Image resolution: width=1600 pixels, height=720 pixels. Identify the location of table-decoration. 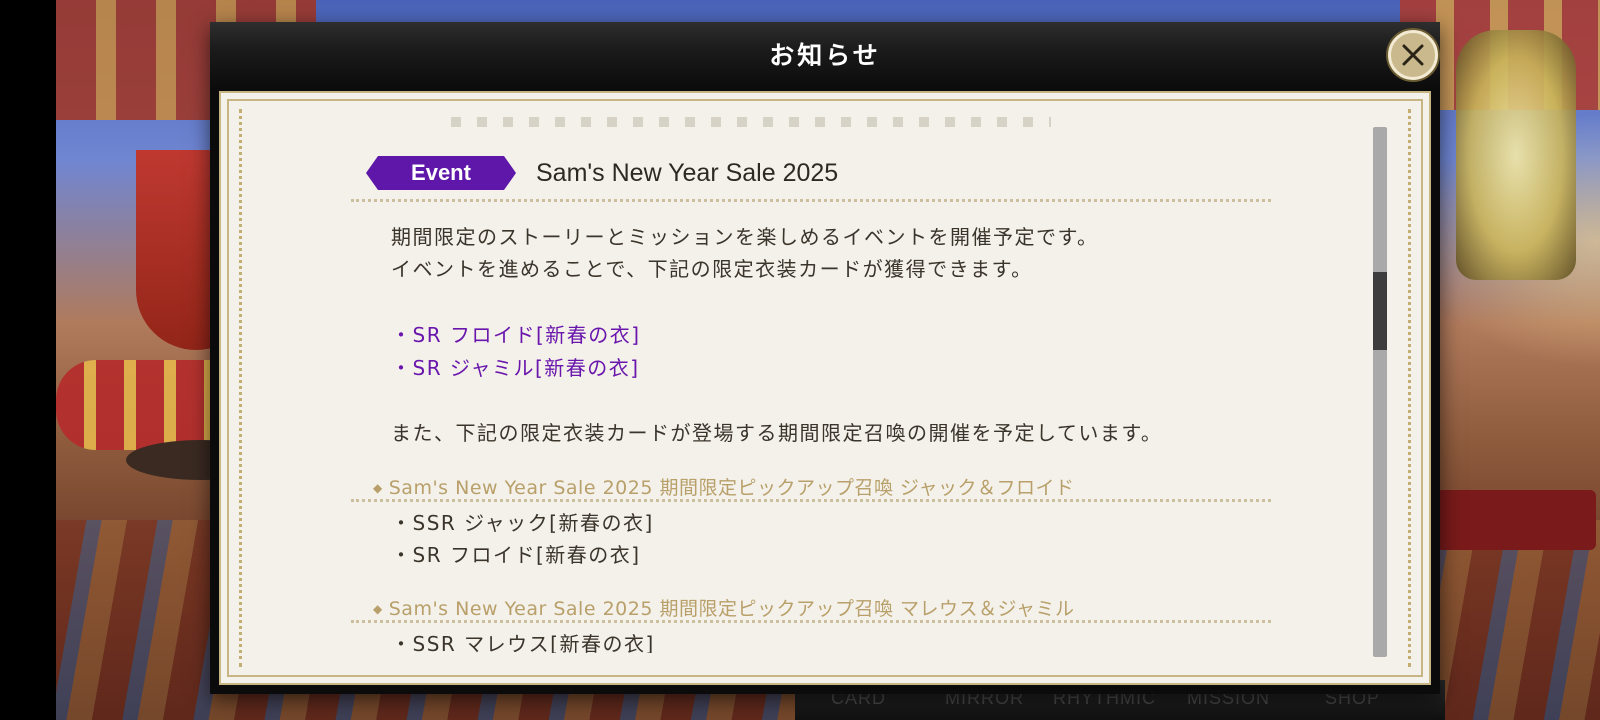
(1516, 520).